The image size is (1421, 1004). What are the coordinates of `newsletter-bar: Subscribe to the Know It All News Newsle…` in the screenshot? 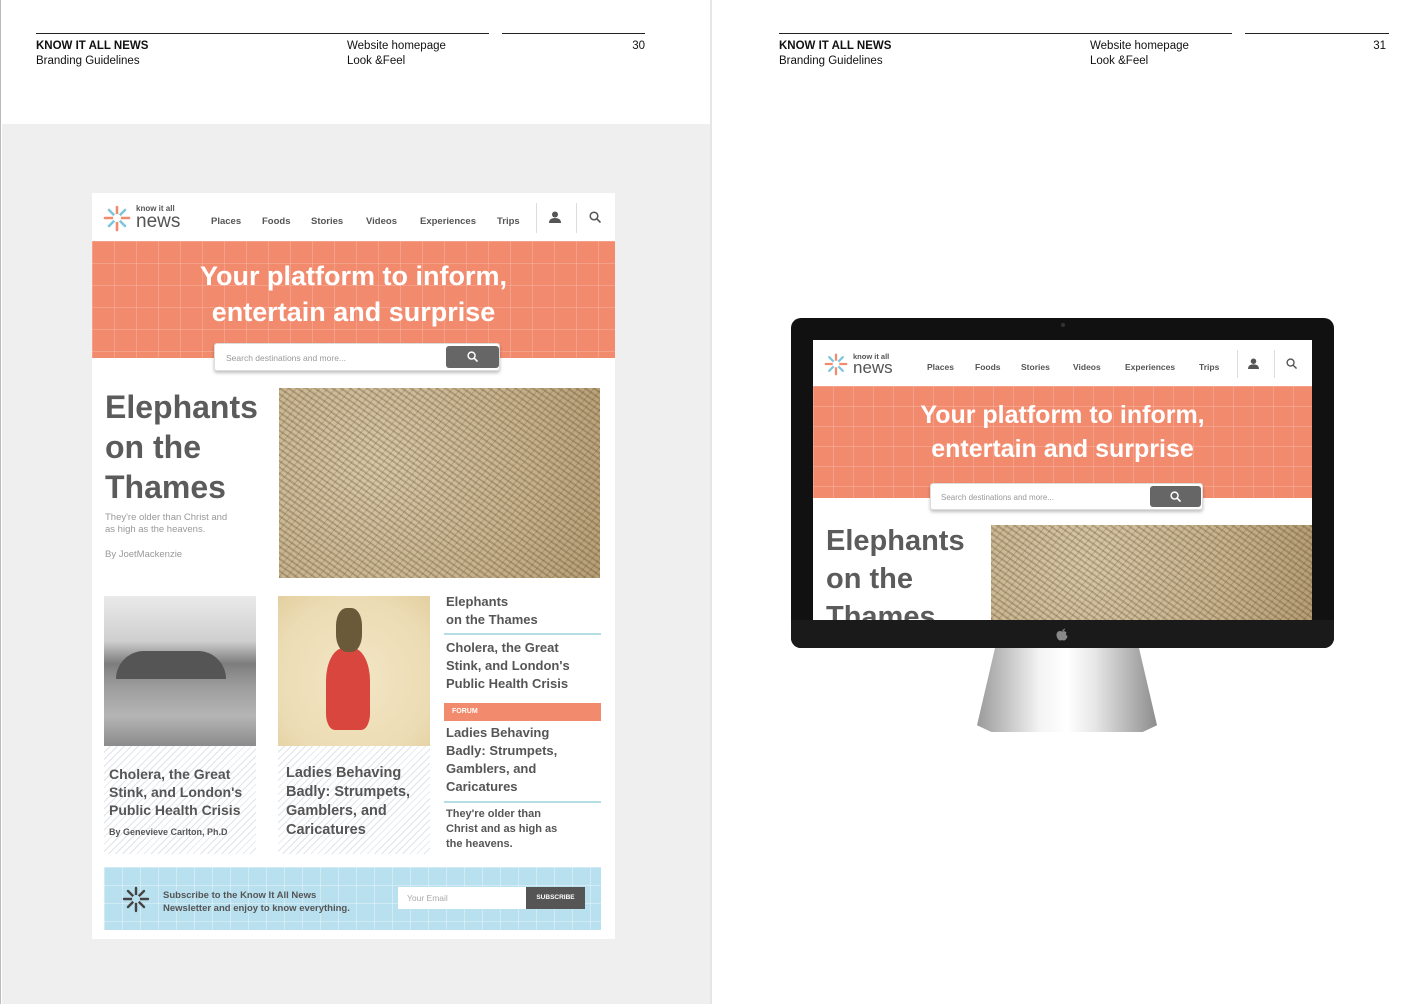 It's located at (352, 898).